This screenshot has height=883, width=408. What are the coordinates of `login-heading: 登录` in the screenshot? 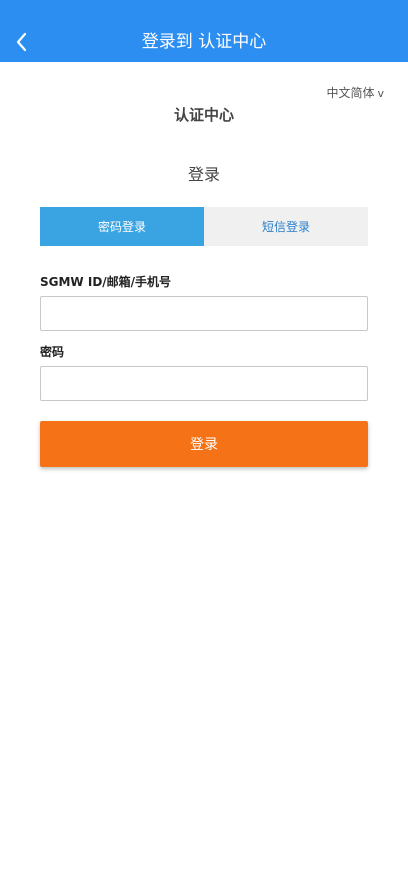 It's located at (203, 174).